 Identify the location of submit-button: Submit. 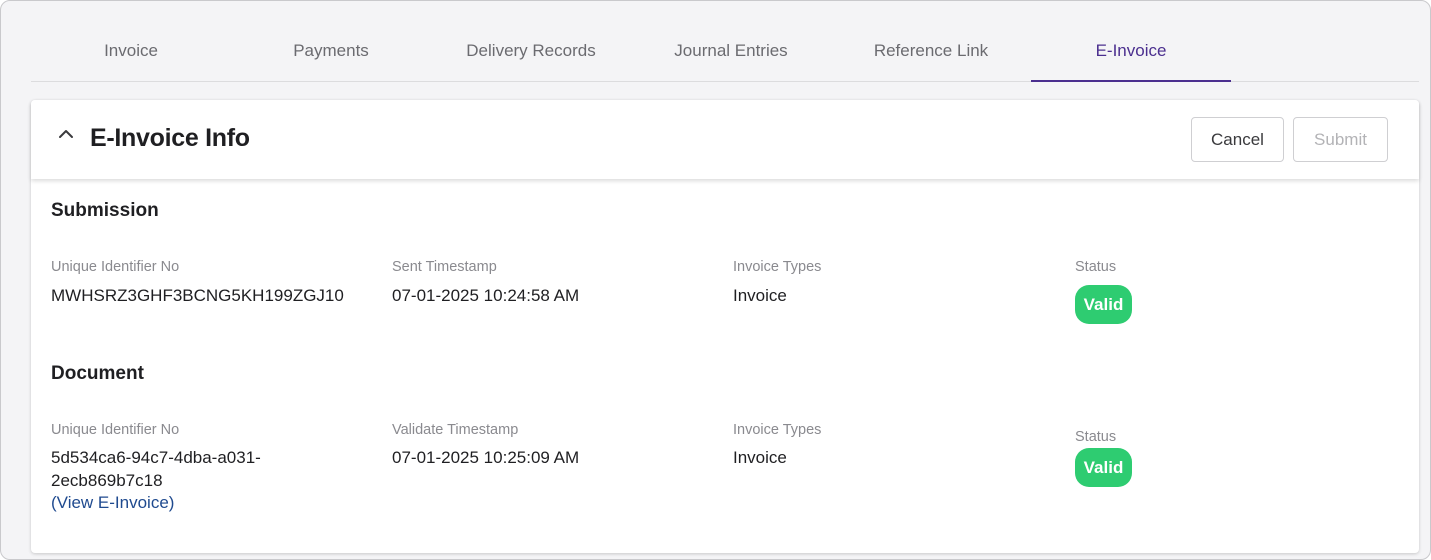
(1340, 139).